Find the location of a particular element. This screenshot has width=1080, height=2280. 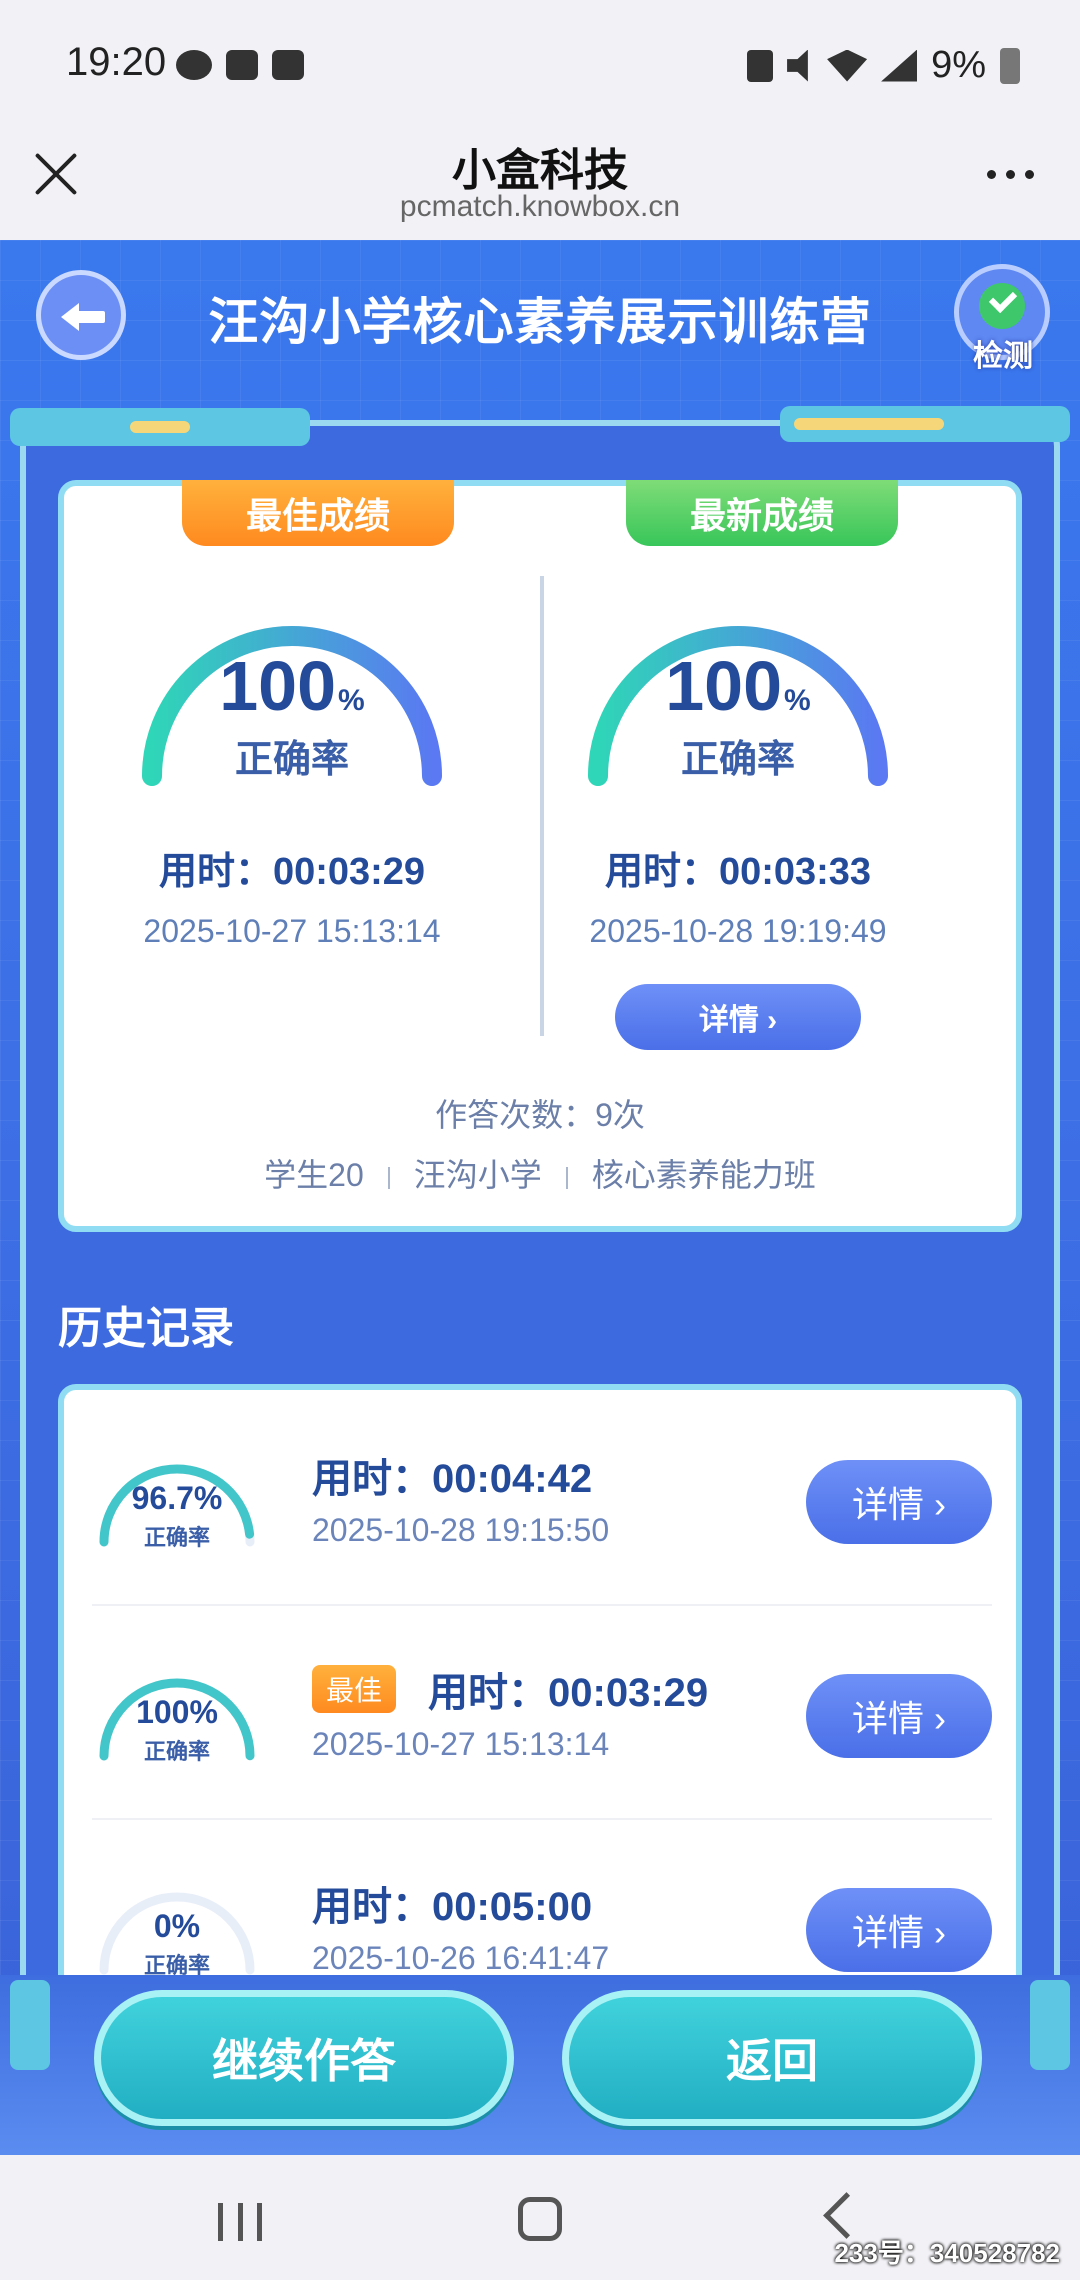

best-date: 2025-10-27 15:13:14 is located at coordinates (292, 931).